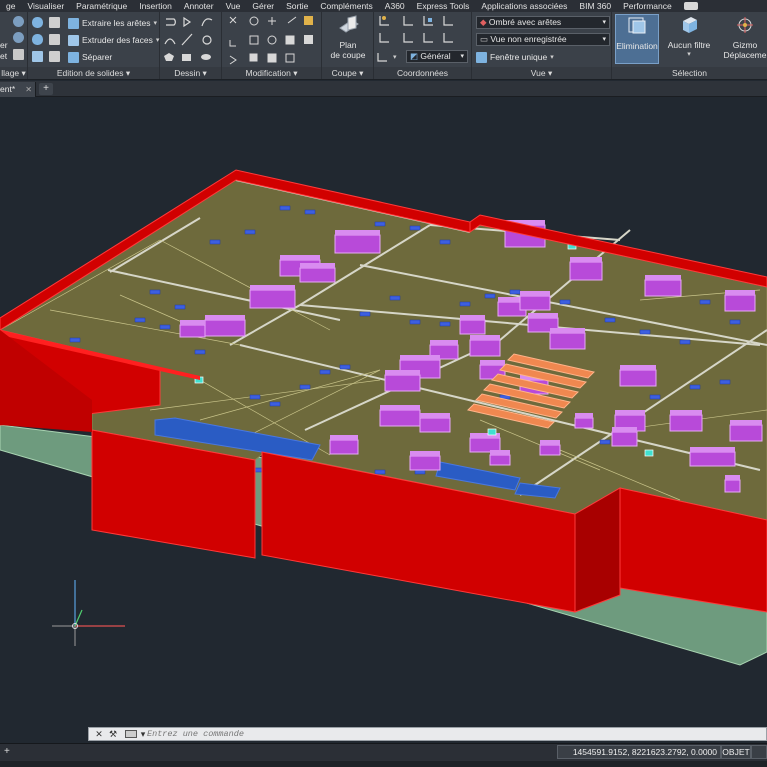  I want to click on panel-title-modification: Modification ▾, so click(271, 73).